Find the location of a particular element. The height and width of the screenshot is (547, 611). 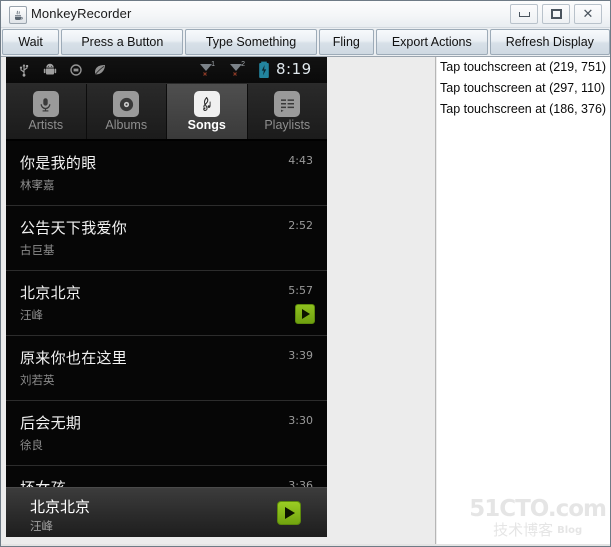

song-duration: 4:43 is located at coordinates (300, 160).